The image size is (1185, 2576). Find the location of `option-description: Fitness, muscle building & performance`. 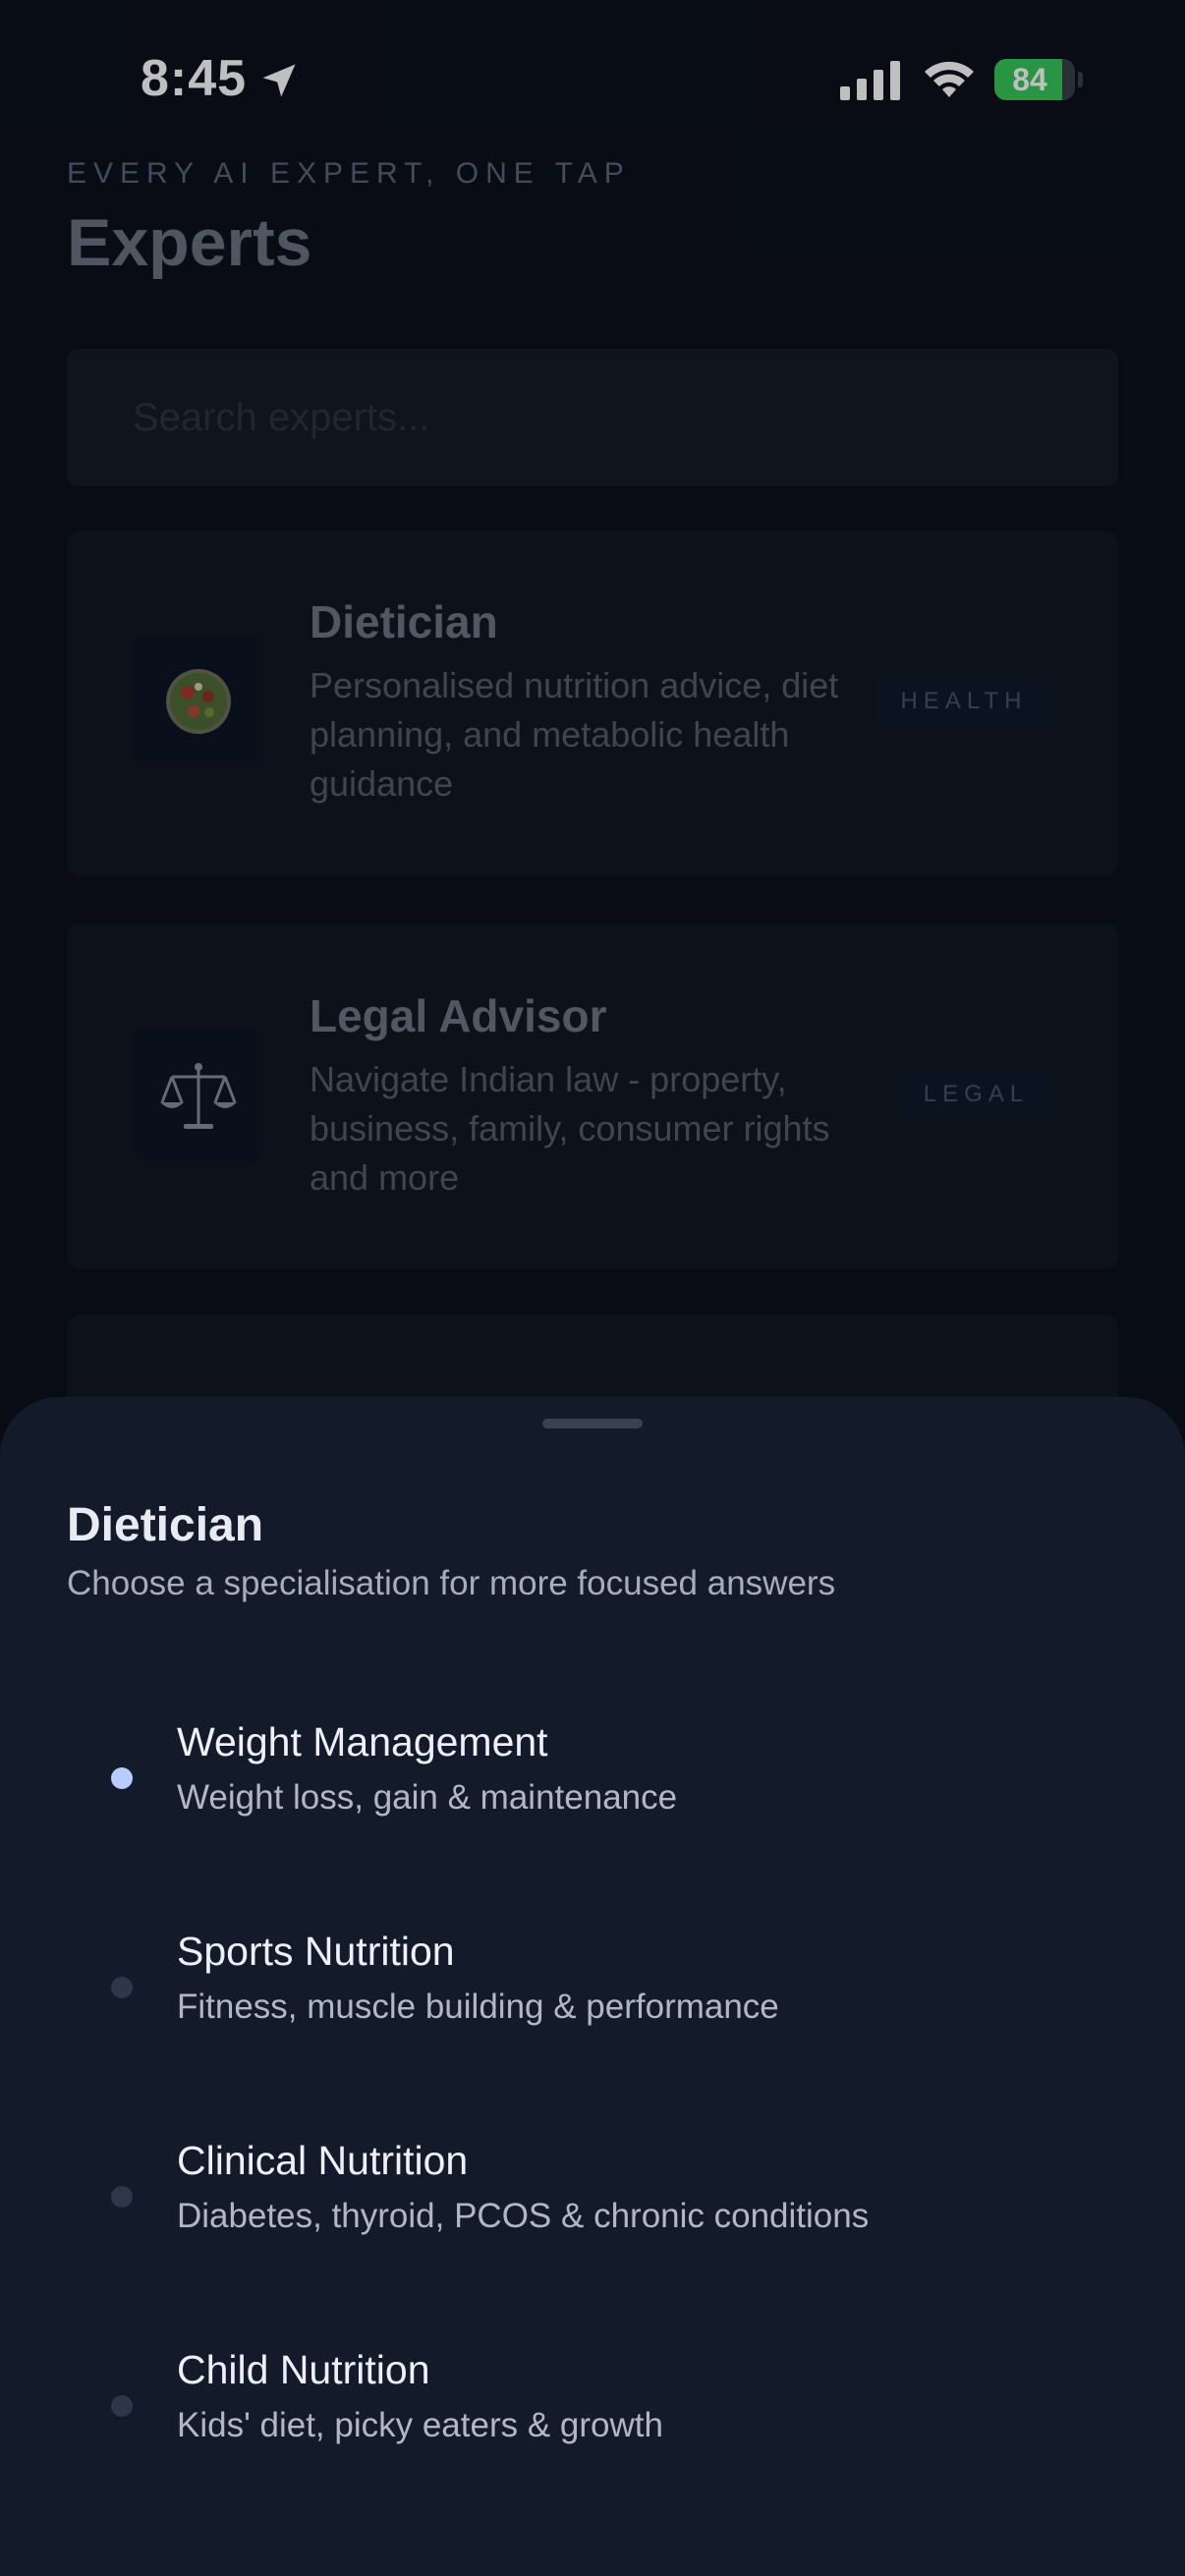

option-description: Fitness, muscle building & performance is located at coordinates (478, 2007).